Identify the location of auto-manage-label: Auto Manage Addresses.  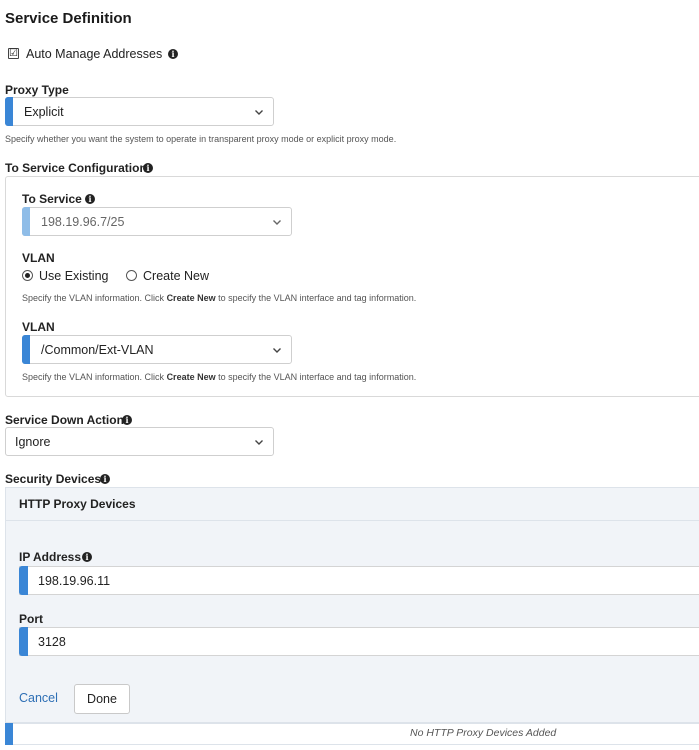
(94, 54).